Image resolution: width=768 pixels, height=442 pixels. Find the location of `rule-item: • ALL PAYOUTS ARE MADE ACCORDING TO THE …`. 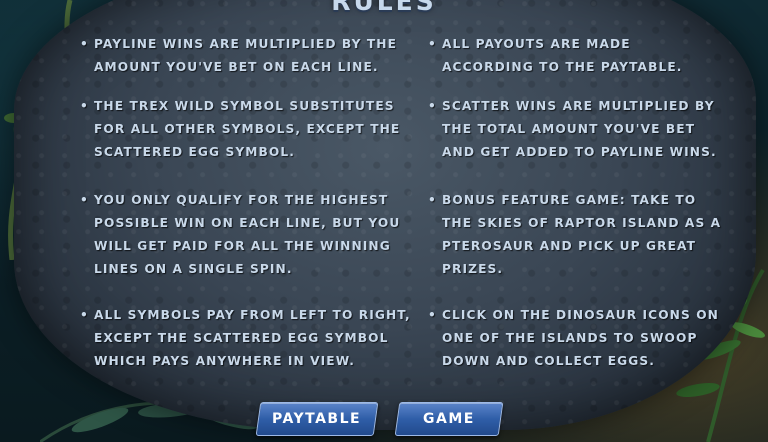

rule-item: • ALL PAYOUTS ARE MADE ACCORDING TO THE … is located at coordinates (555, 56).